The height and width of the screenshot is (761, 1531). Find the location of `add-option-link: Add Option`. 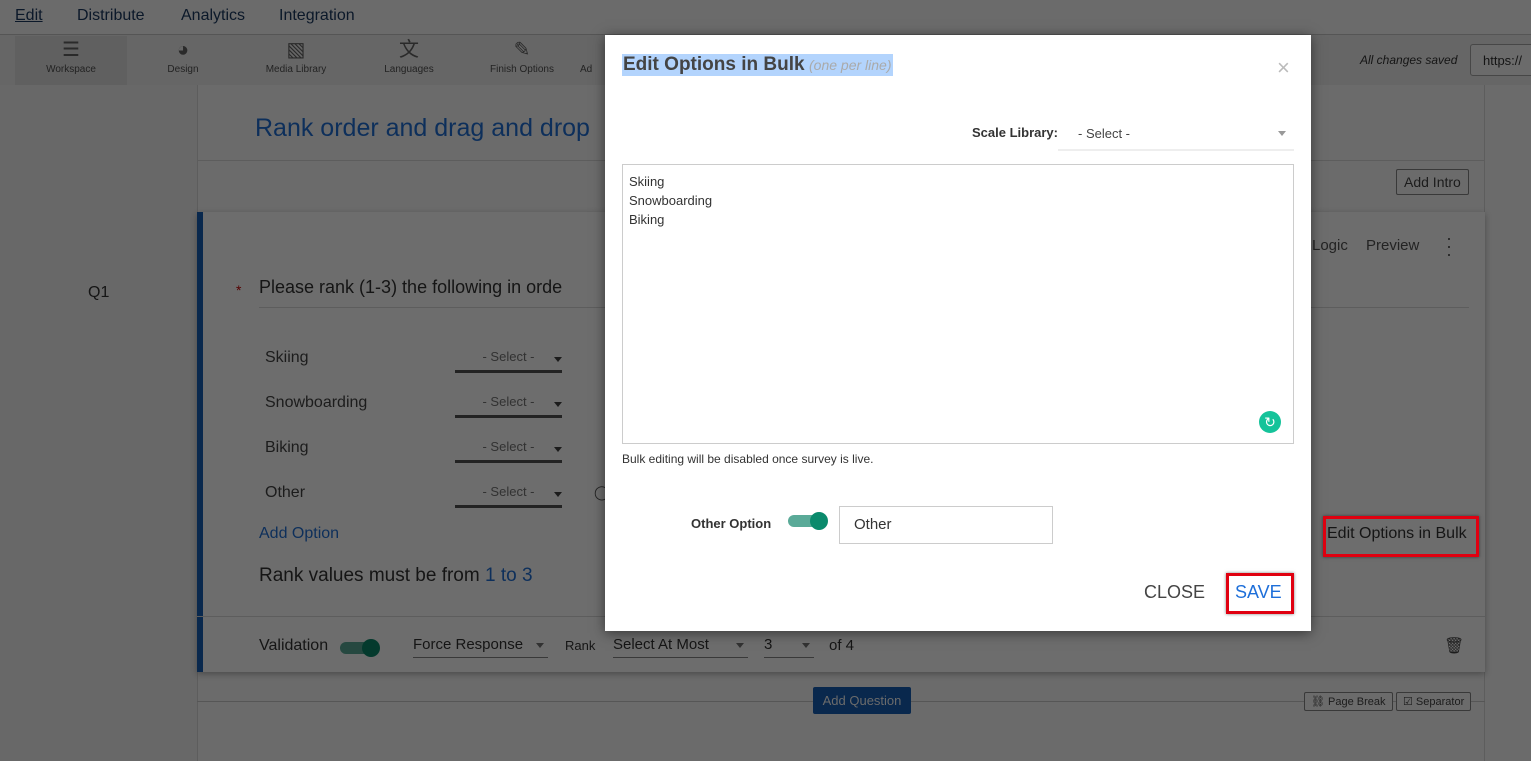

add-option-link: Add Option is located at coordinates (299, 534).